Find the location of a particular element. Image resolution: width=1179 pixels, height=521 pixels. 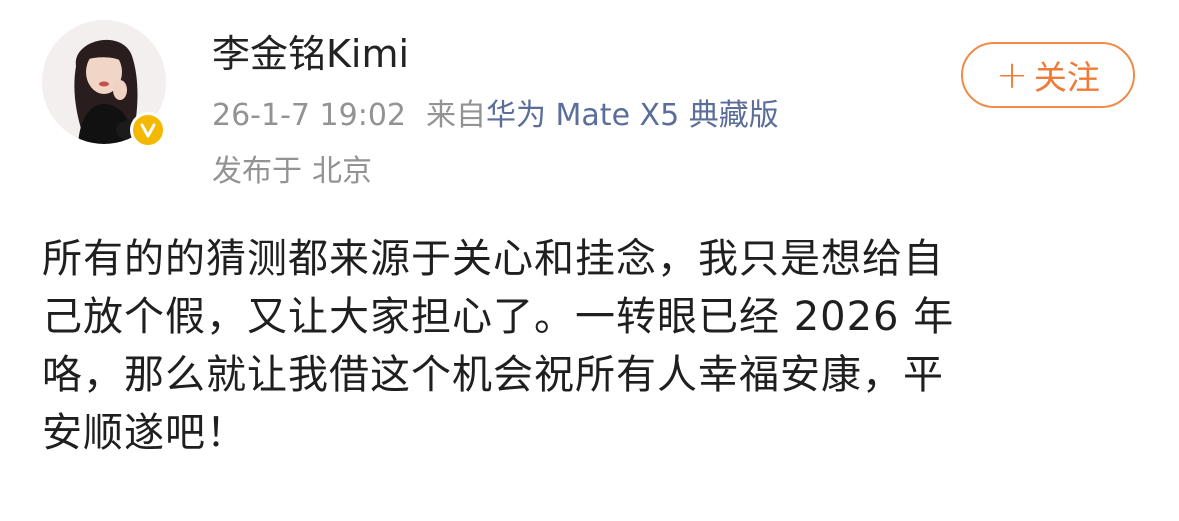

author-avatar-container is located at coordinates (104, 84).